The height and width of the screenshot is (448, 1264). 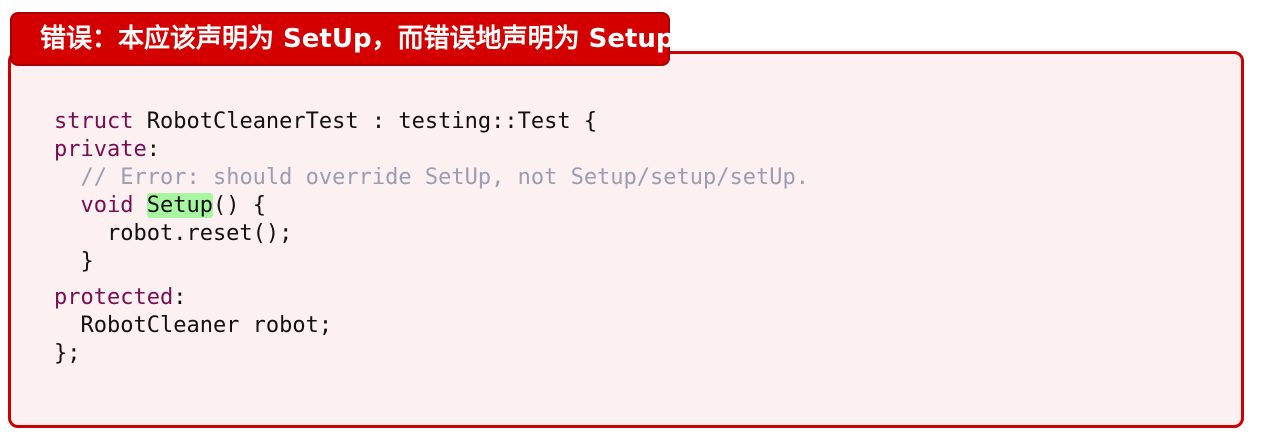 What do you see at coordinates (67, 353) in the screenshot?
I see `code-line-9: };` at bounding box center [67, 353].